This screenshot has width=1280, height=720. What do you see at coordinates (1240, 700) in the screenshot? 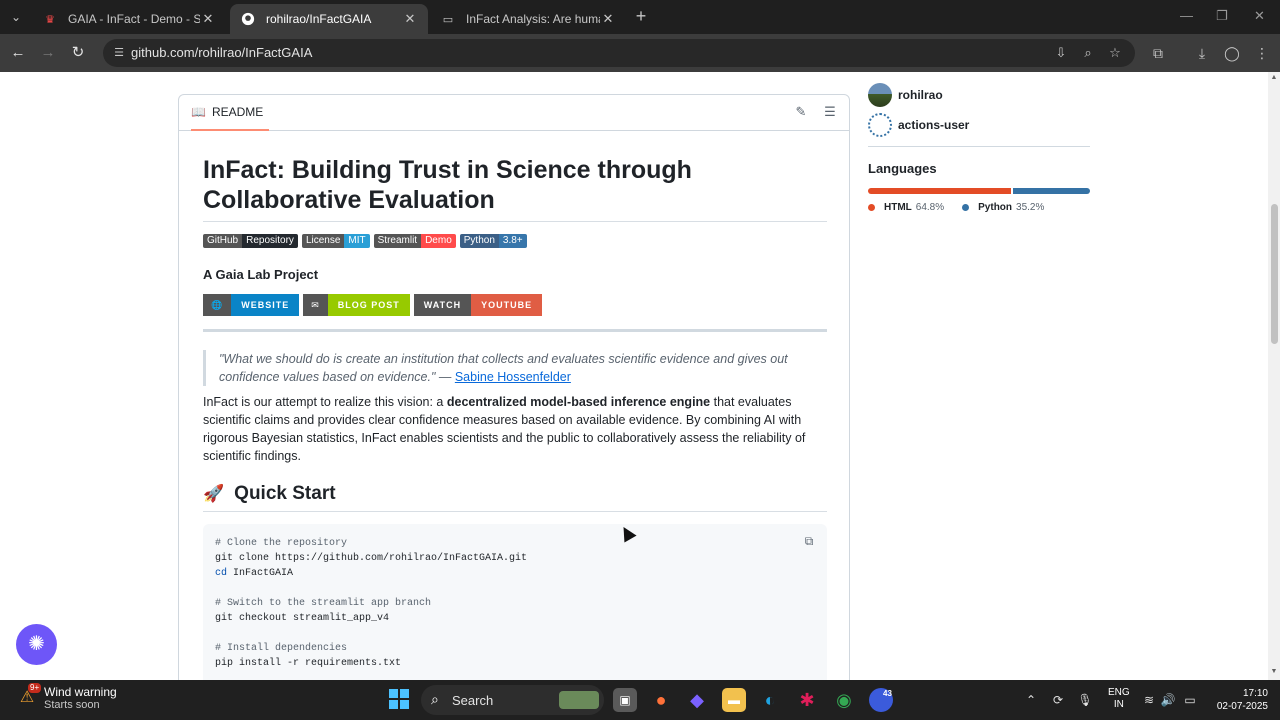
I see `system-clock: 17:10 02-07-2025` at bounding box center [1240, 700].